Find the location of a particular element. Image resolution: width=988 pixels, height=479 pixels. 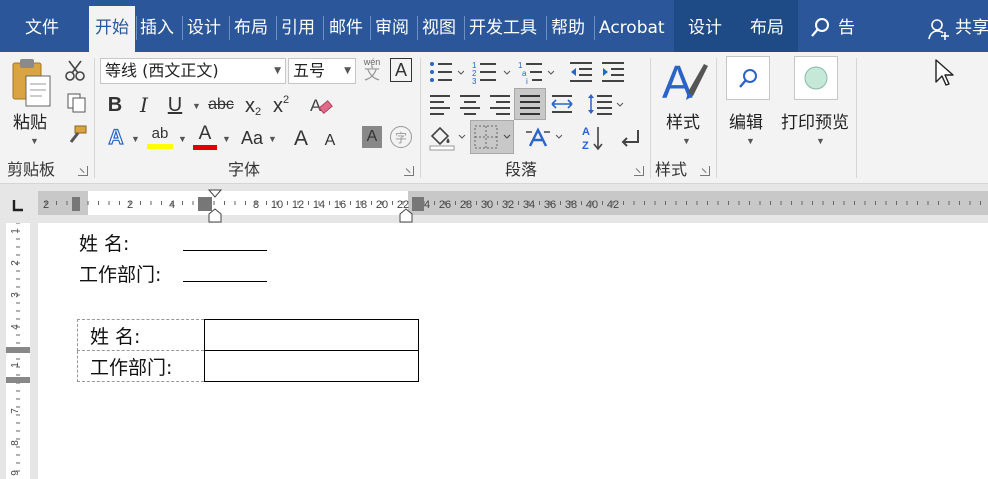

paste-dropdown-icon: ▼ is located at coordinates (34, 141).